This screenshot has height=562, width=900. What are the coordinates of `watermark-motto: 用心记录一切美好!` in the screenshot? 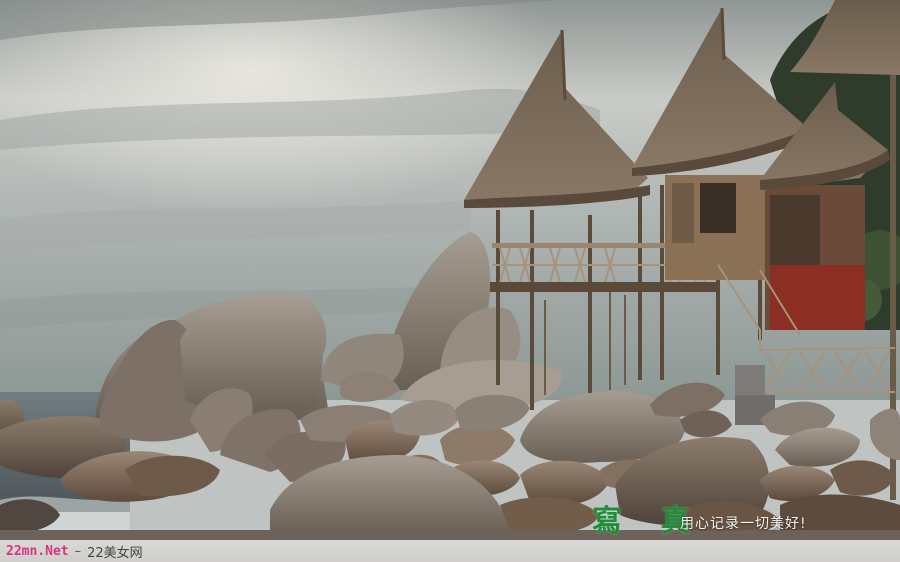 It's located at (743, 524).